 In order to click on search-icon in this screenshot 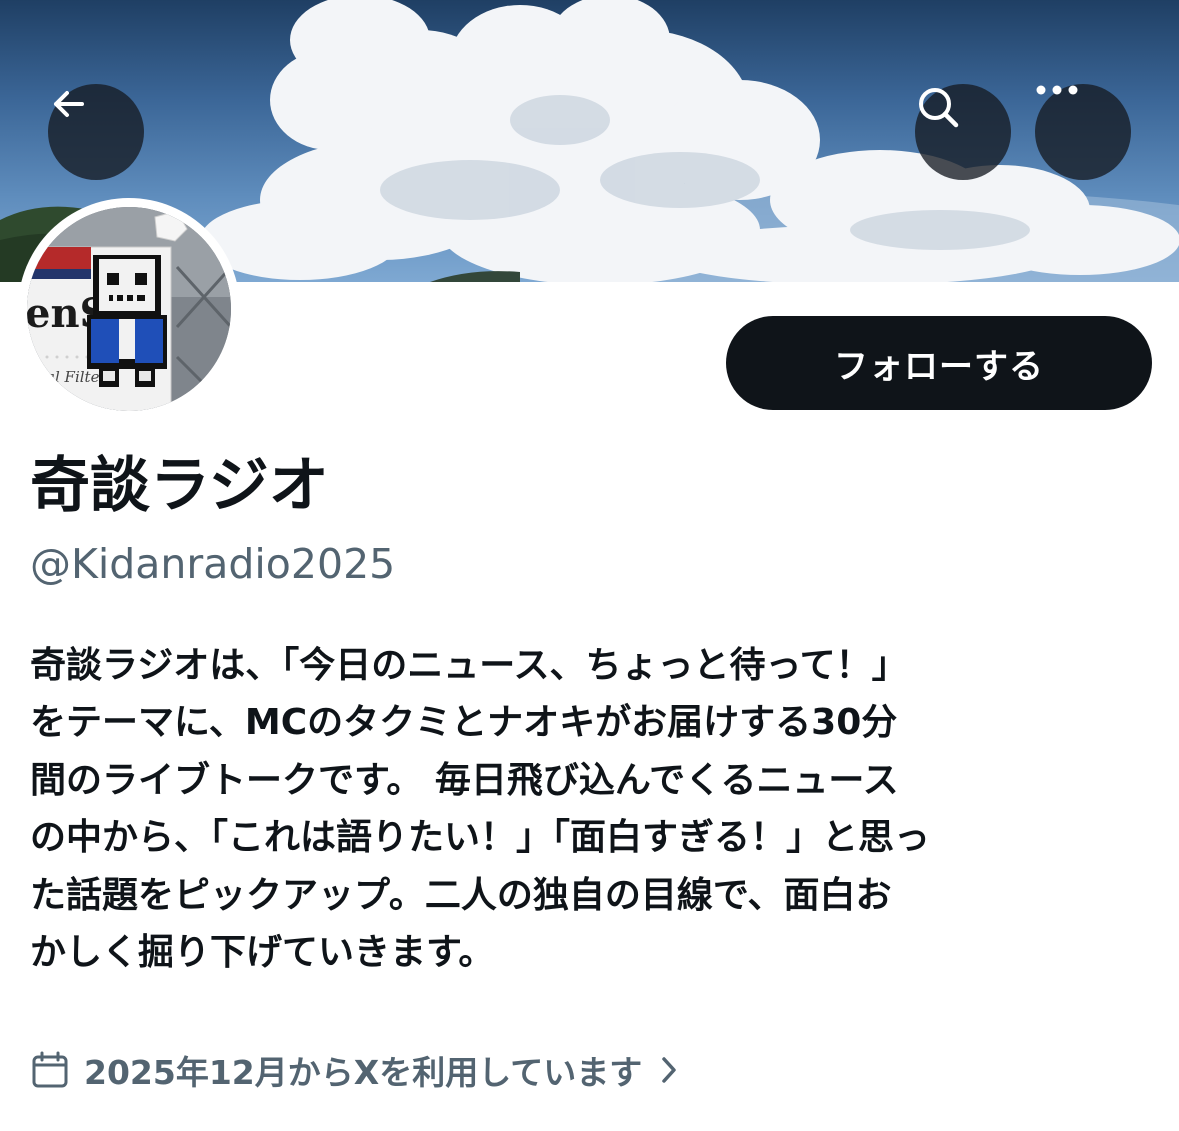, I will do `click(939, 108)`.